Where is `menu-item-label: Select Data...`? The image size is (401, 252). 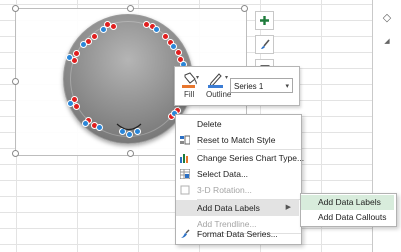
menu-item-label: Select Data... is located at coordinates (223, 174).